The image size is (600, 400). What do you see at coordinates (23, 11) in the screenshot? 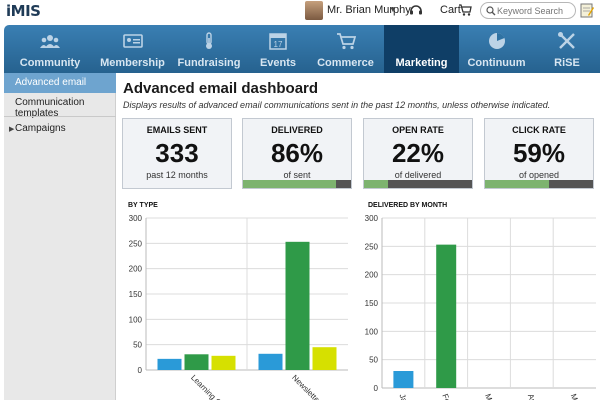
I see `imis-logo: iMIS` at bounding box center [23, 11].